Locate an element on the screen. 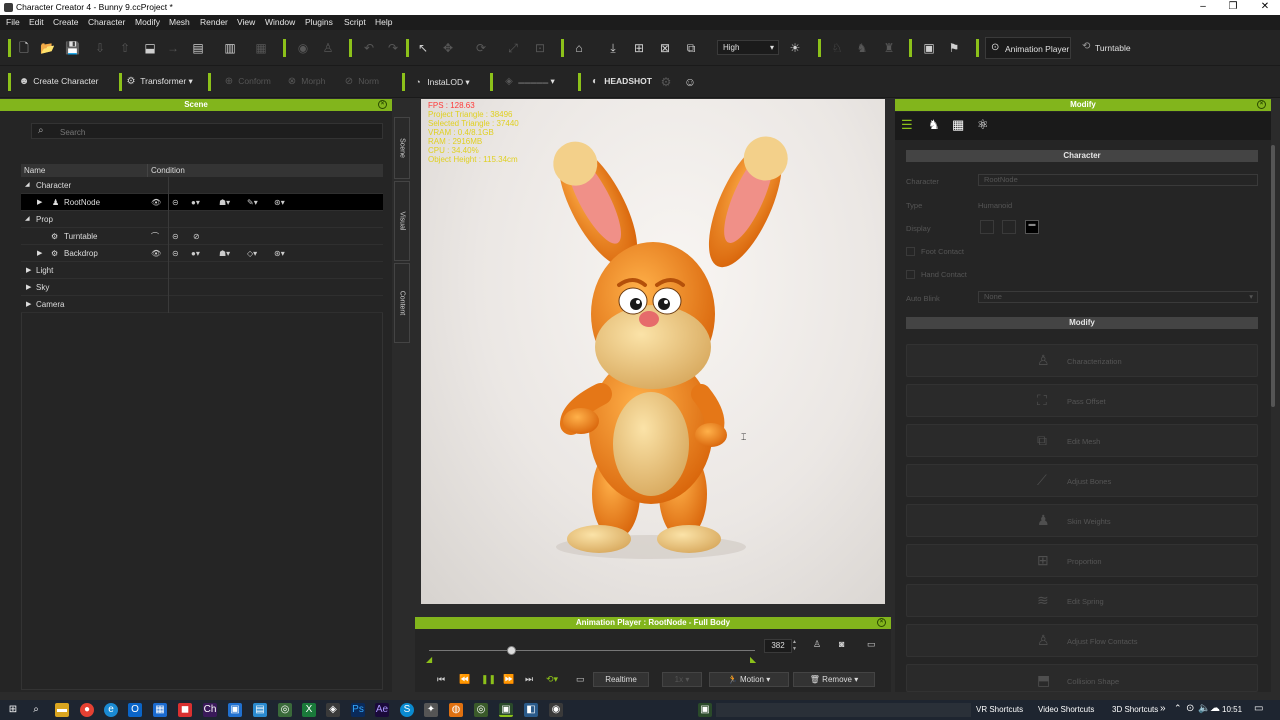 The image size is (1280, 720). app-icon: ◎ is located at coordinates (285, 710).